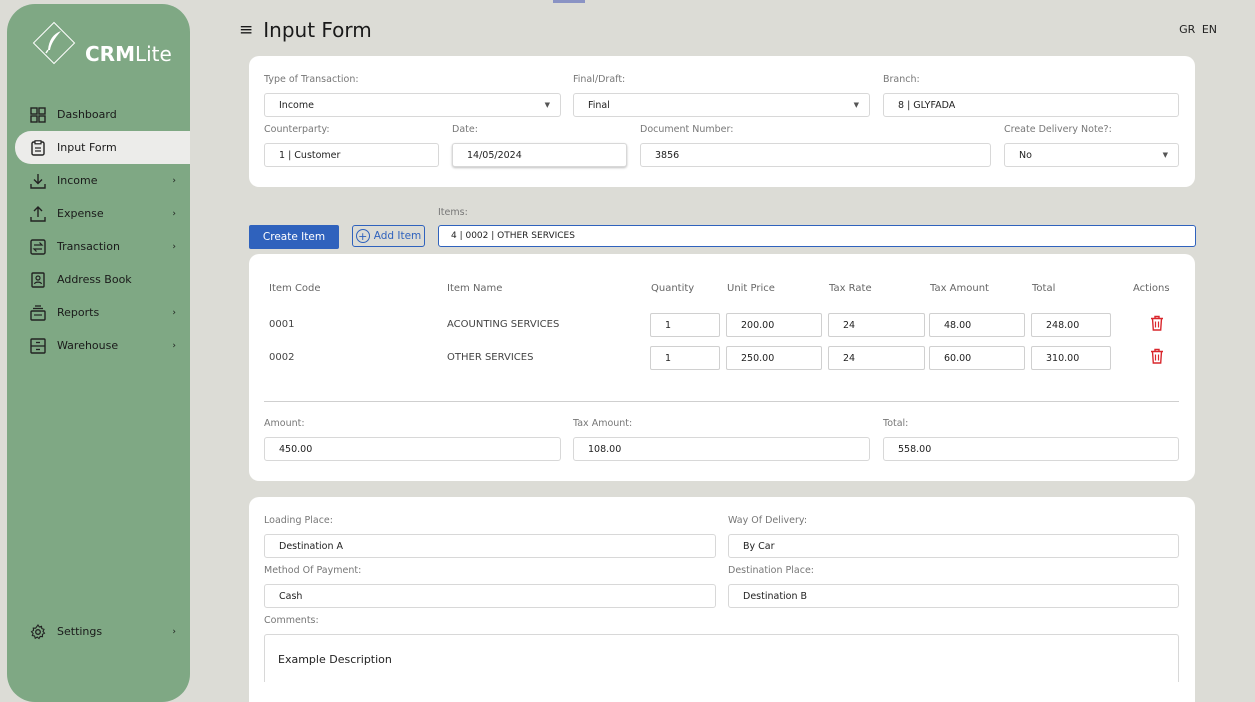  Describe the element at coordinates (1209, 29) in the screenshot. I see `lang-en-link: EN` at that location.